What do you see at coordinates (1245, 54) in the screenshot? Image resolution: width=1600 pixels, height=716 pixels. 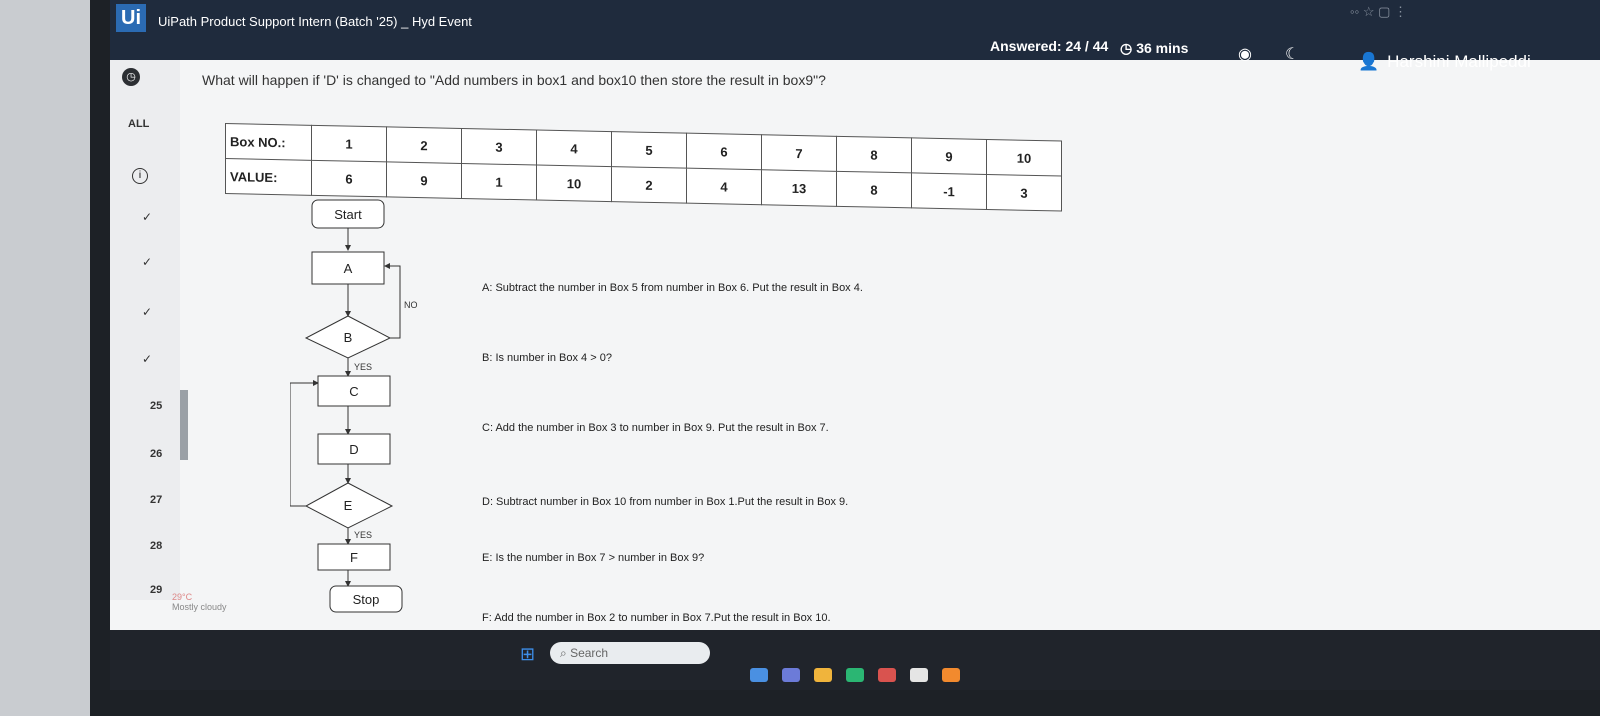 I see `eye-icon: ◉` at bounding box center [1245, 54].